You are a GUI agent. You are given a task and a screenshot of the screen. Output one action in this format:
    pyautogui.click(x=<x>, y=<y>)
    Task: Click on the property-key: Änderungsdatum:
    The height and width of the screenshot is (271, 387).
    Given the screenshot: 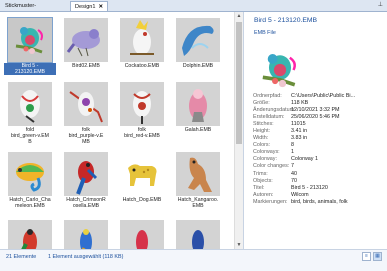 What is the action you would take?
    pyautogui.click(x=274, y=110)
    